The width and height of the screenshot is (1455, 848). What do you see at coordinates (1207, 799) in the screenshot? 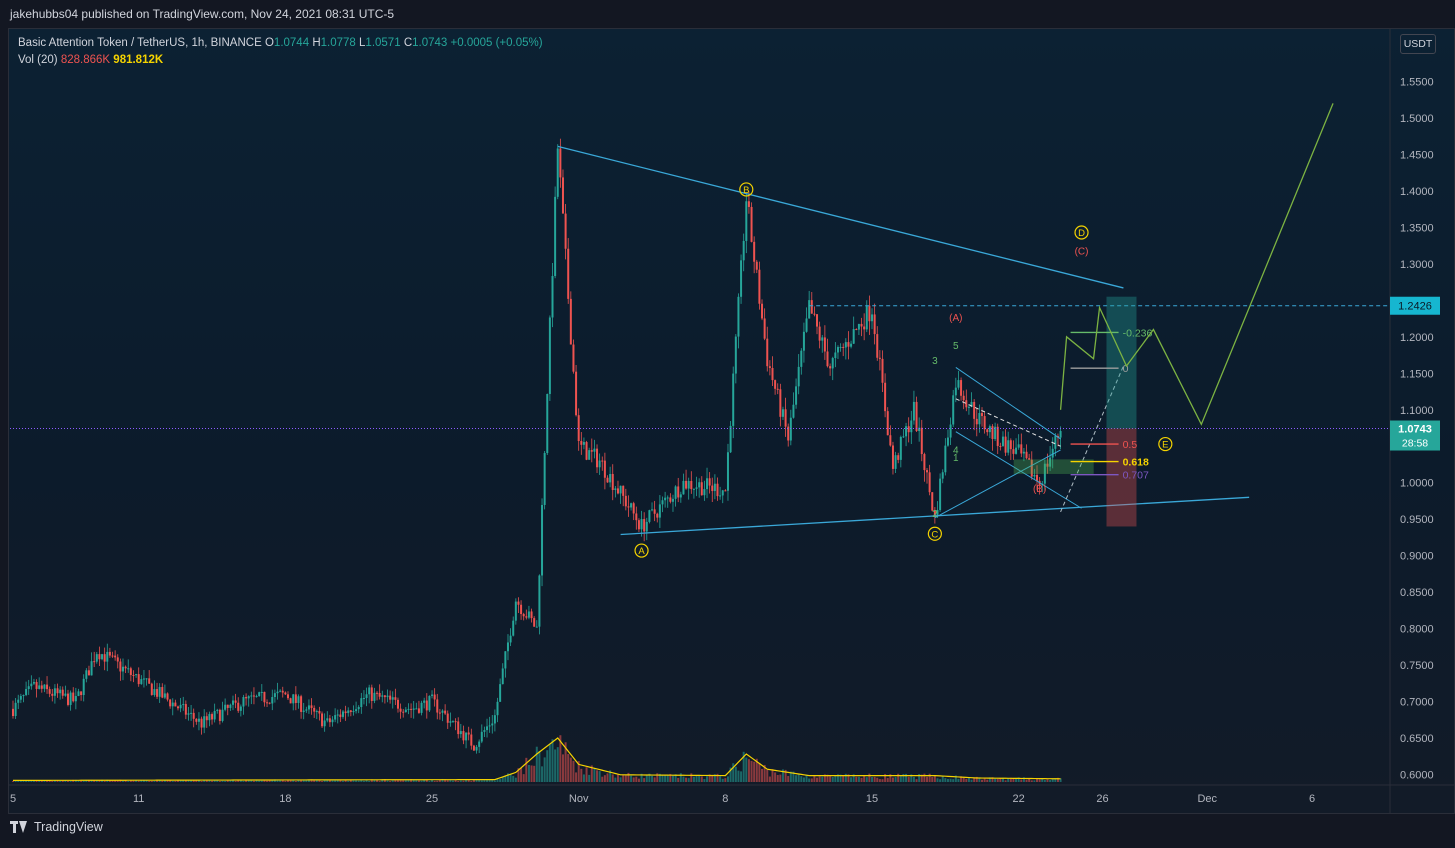
I see `x-tick-label: Dec` at bounding box center [1207, 799].